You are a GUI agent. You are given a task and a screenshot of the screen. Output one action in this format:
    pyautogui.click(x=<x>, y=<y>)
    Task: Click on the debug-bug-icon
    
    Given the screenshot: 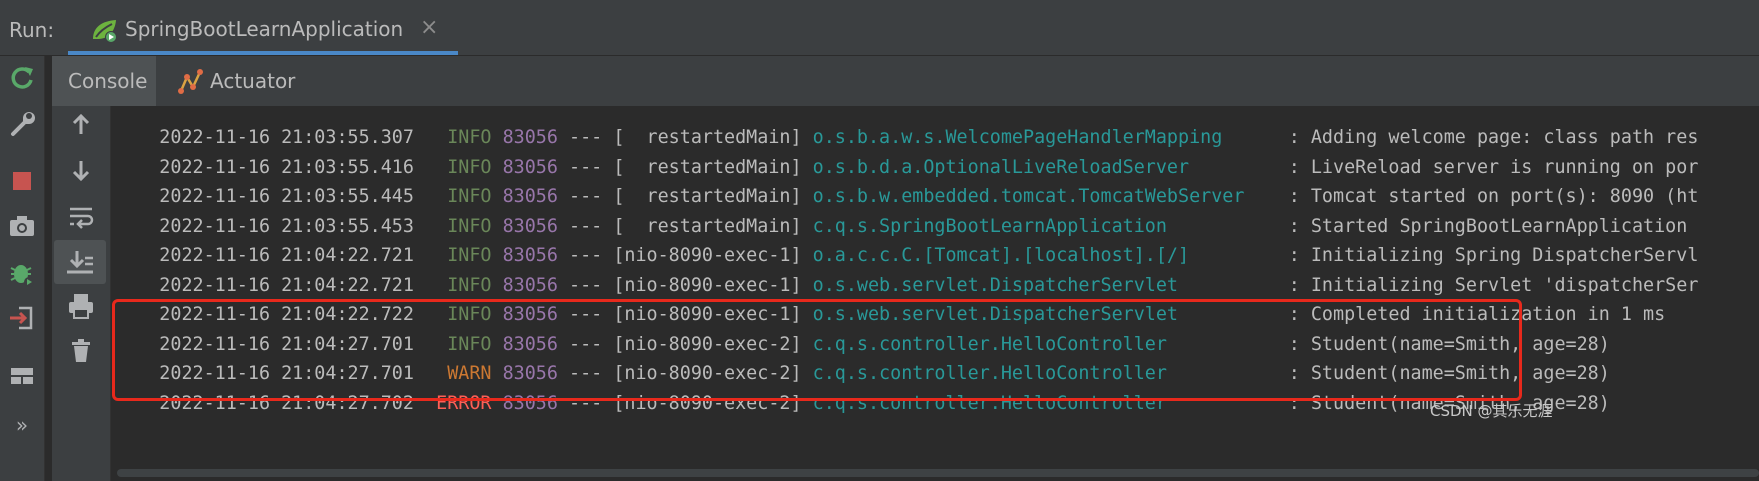 What is the action you would take?
    pyautogui.click(x=22, y=273)
    